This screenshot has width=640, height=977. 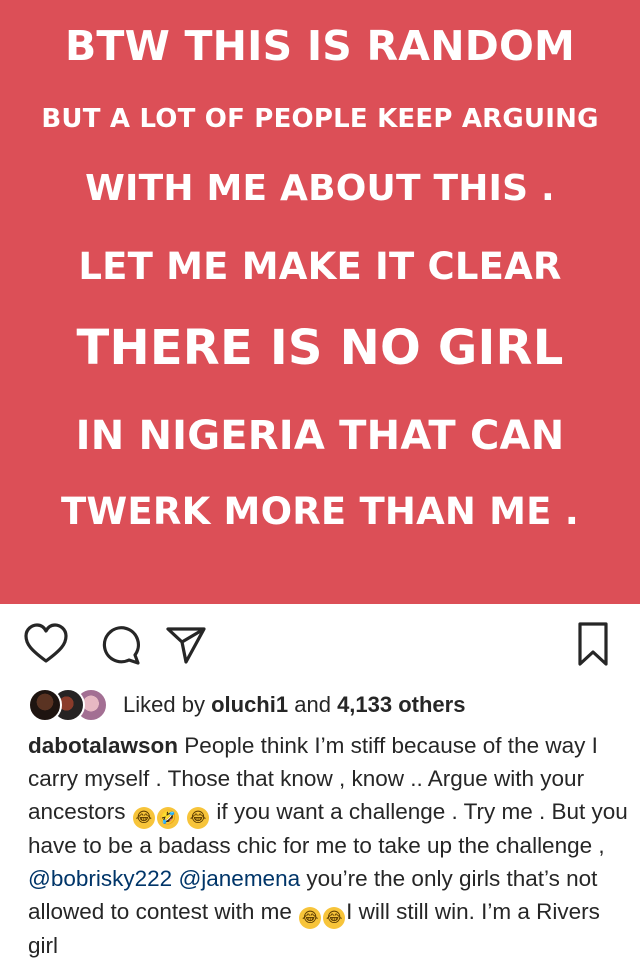 I want to click on caption-username: dabotalawson, so click(x=103, y=745).